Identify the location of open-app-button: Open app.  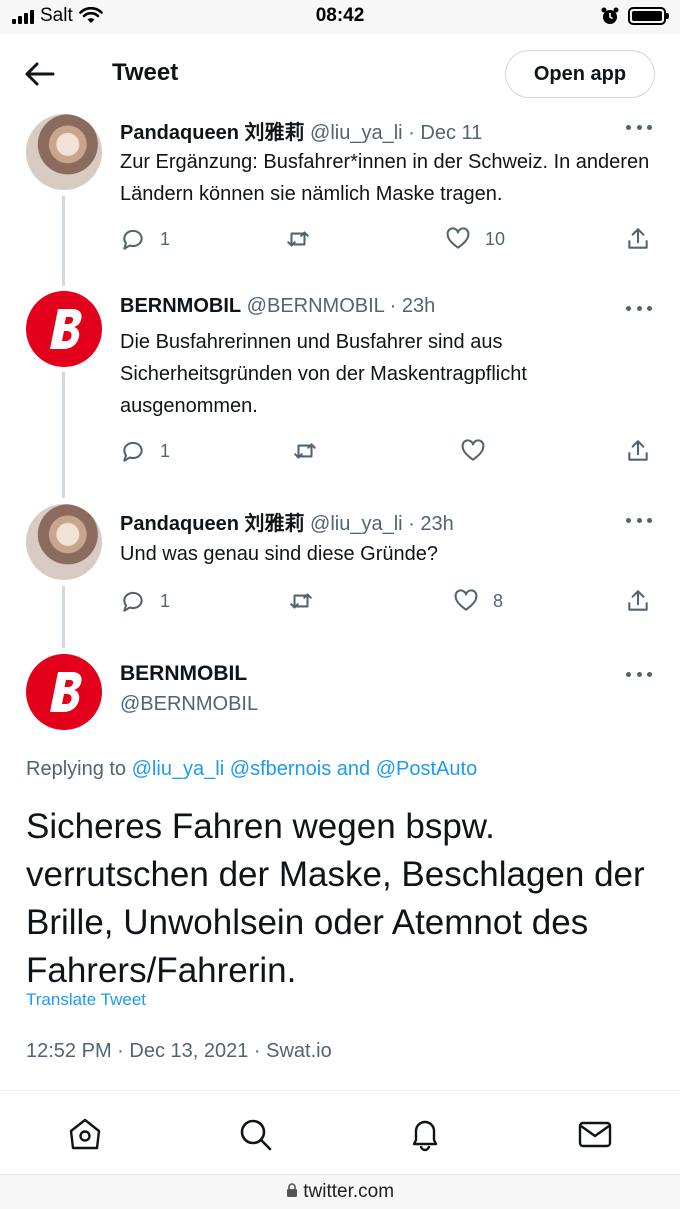
(580, 74).